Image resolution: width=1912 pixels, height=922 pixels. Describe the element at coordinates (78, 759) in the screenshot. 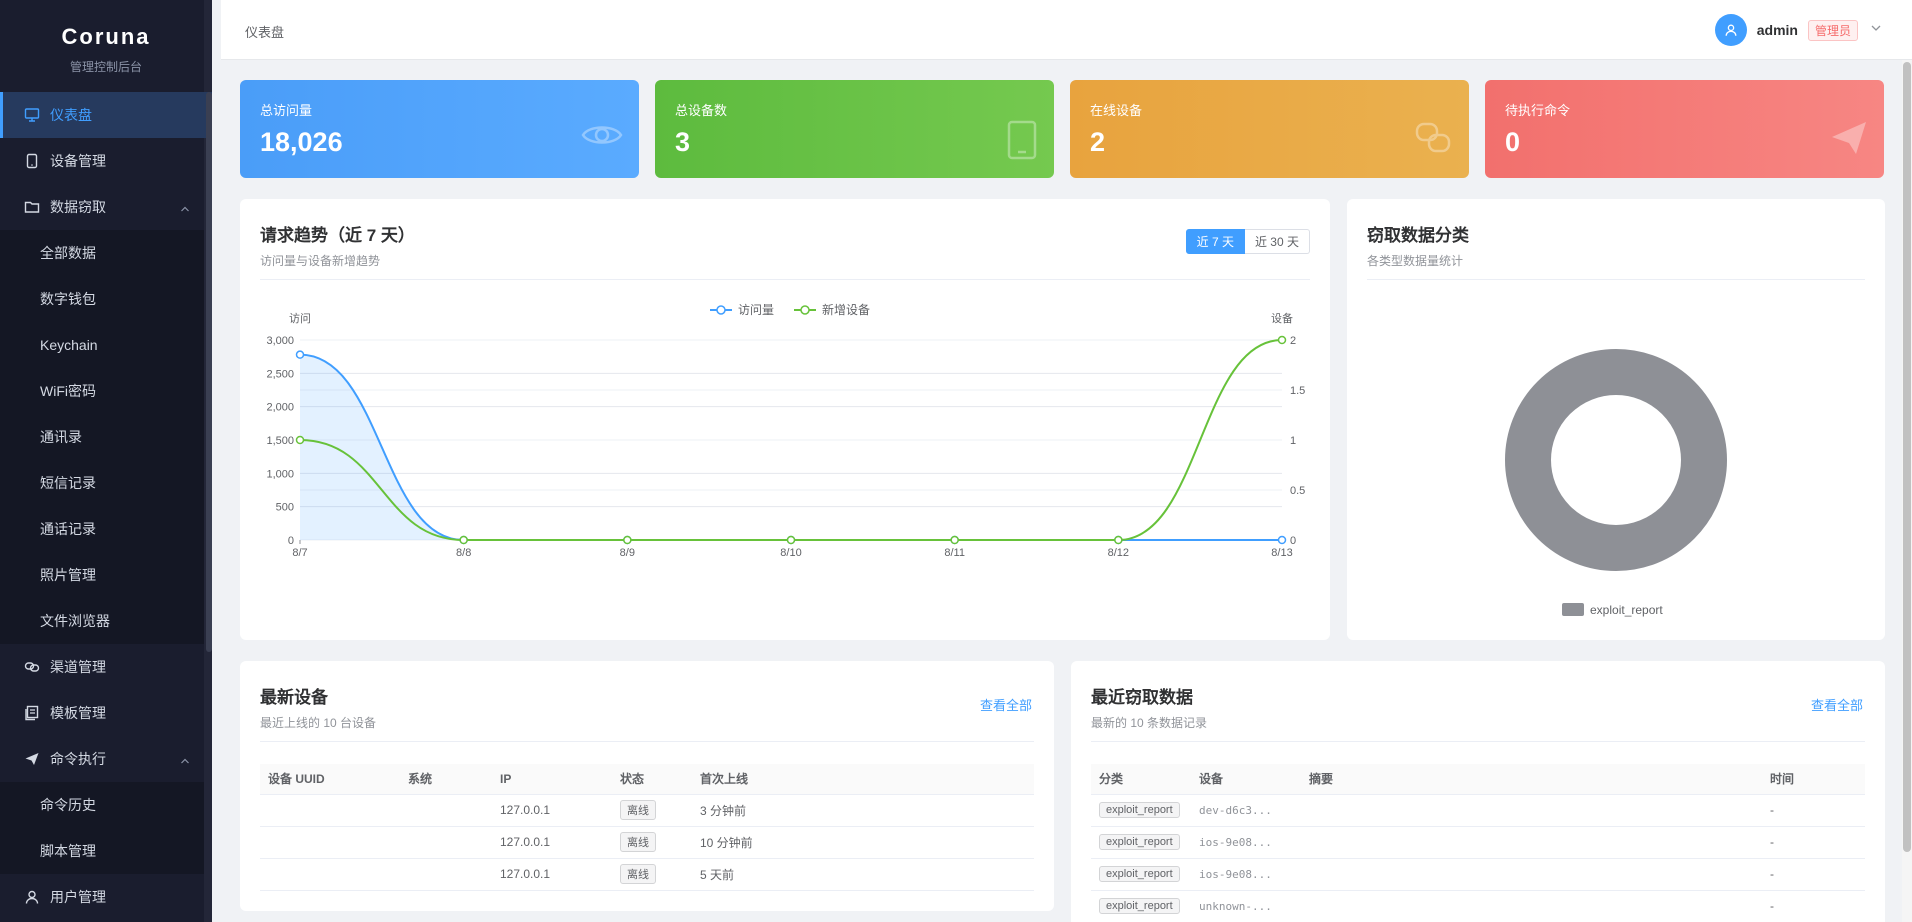

I see `sidebar-item-label: 命令执行` at that location.